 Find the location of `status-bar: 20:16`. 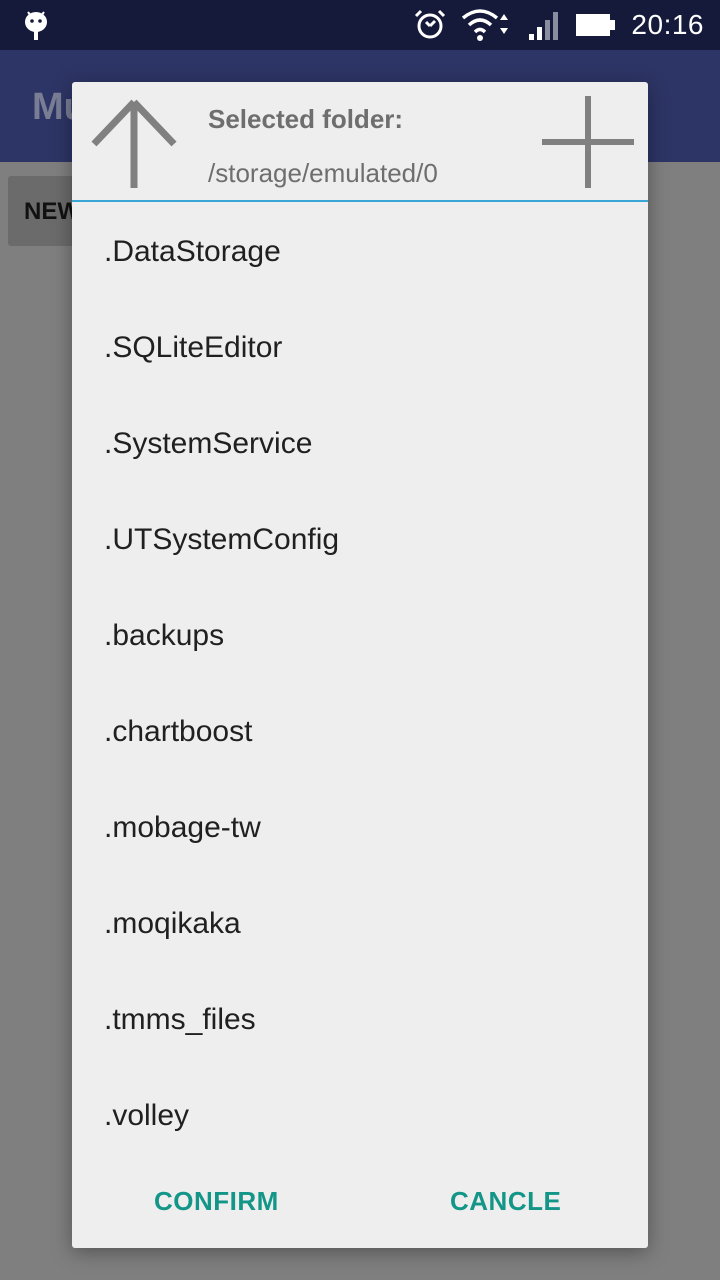

status-bar: 20:16 is located at coordinates (360, 25).